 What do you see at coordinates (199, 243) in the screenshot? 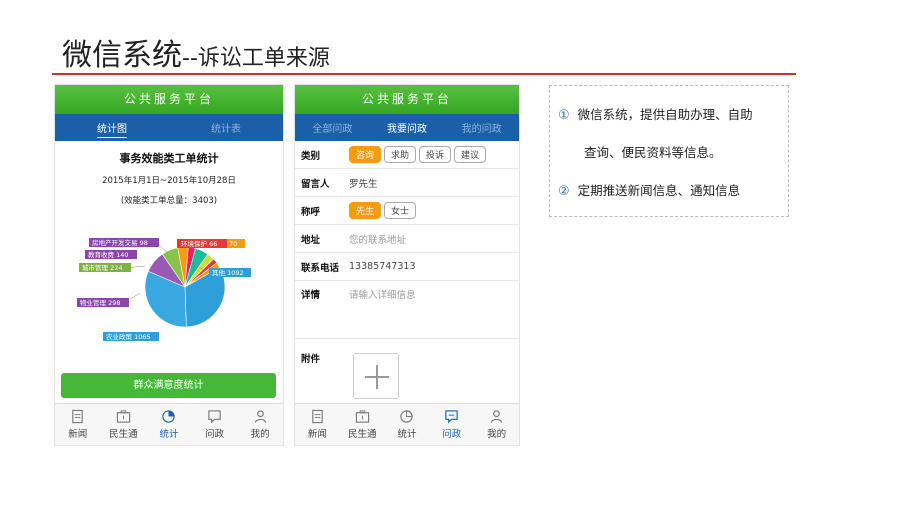
I see `svg-text: 环境保护 66` at bounding box center [199, 243].